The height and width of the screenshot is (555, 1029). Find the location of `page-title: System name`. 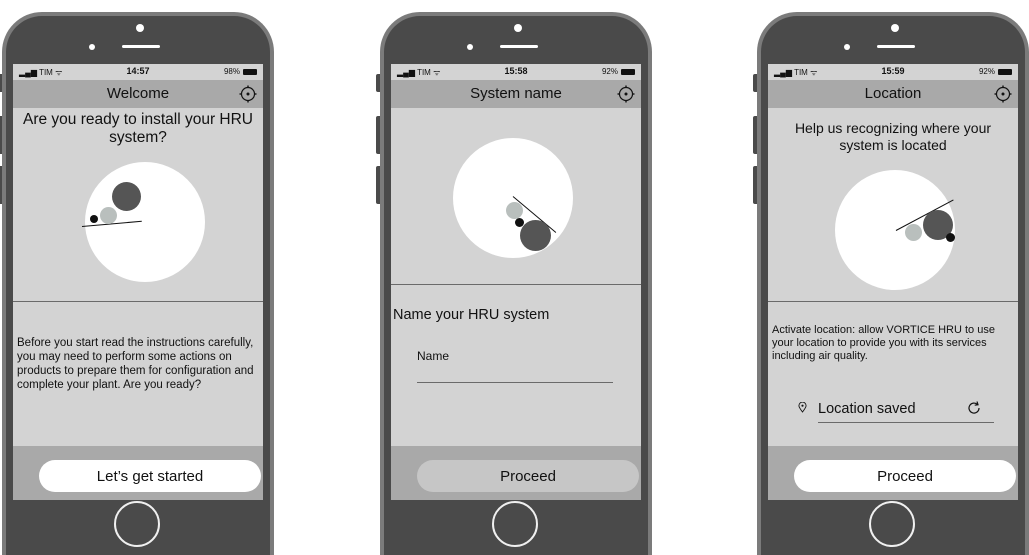

page-title: System name is located at coordinates (516, 93).